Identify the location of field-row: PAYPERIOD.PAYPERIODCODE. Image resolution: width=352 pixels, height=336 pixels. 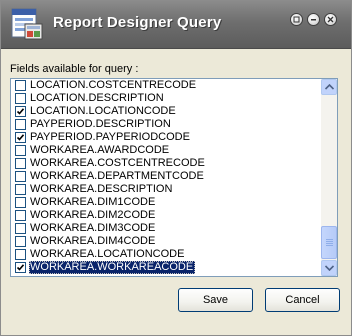
(166, 137).